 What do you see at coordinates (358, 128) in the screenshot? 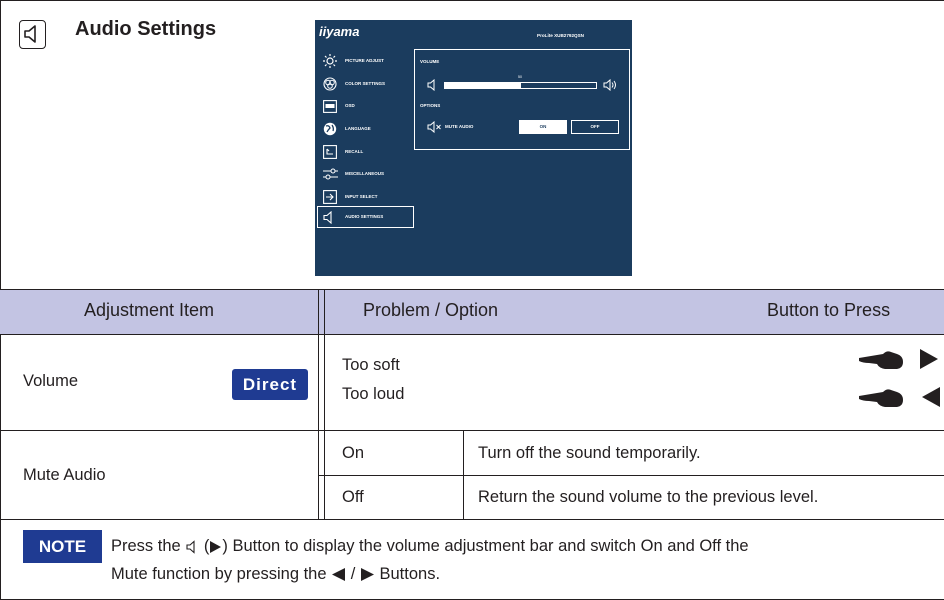
I see `osd-menu-item: LANGUAGE` at bounding box center [358, 128].